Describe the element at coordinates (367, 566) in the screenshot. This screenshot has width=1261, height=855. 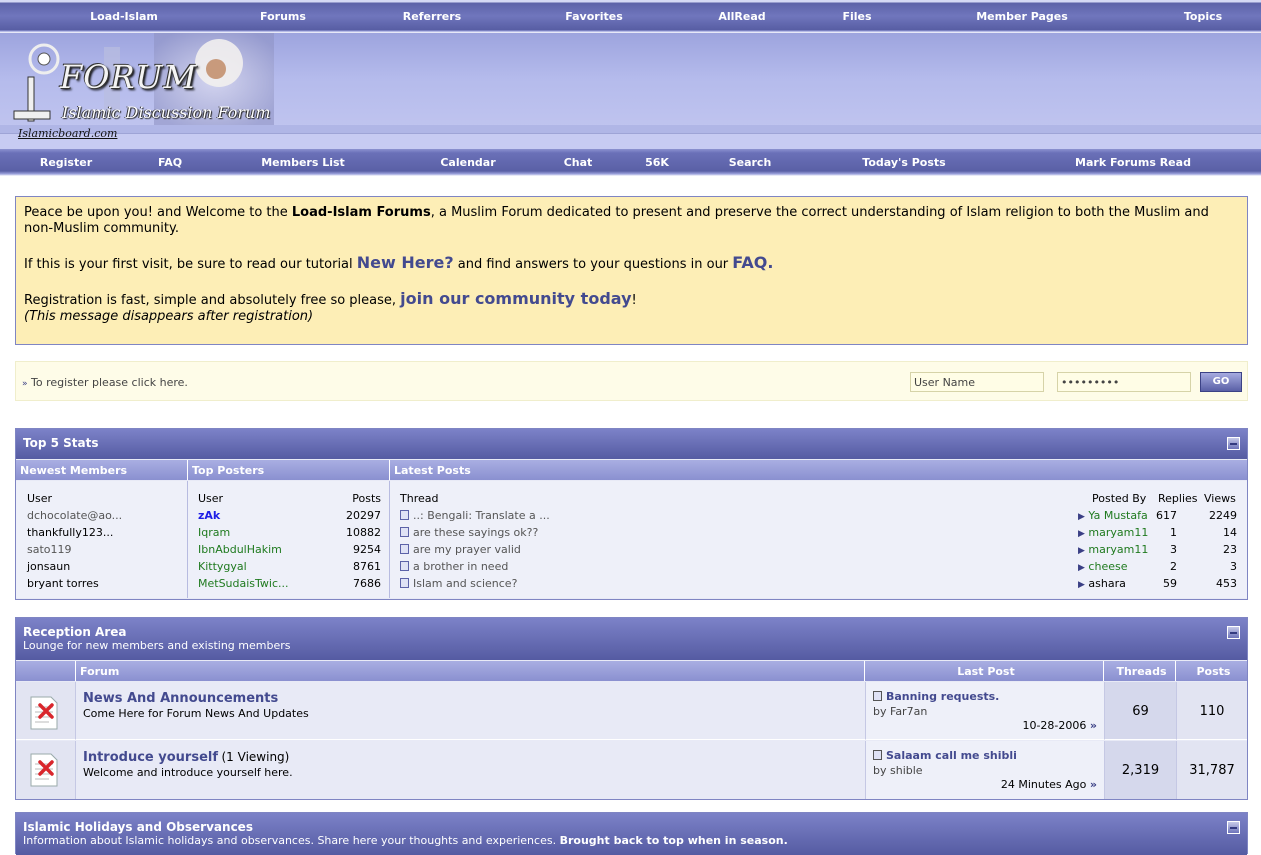
I see `poster-count: 8761` at that location.